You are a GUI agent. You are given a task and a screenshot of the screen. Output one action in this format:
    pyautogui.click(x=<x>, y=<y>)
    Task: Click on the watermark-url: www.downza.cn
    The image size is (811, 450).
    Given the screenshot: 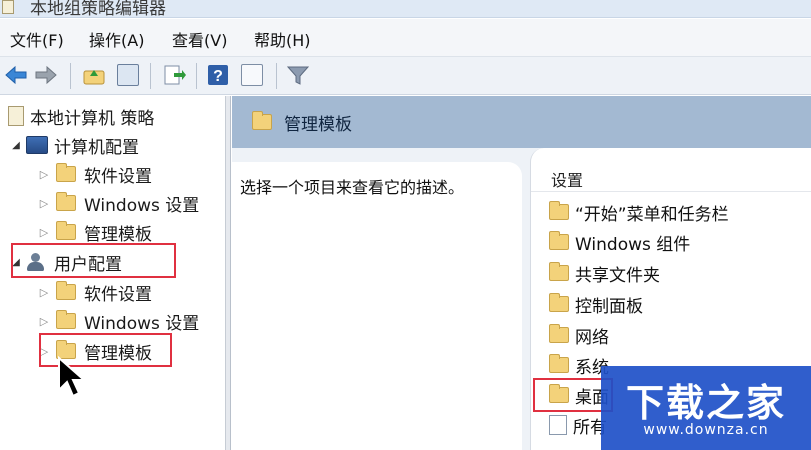 What is the action you would take?
    pyautogui.click(x=706, y=430)
    